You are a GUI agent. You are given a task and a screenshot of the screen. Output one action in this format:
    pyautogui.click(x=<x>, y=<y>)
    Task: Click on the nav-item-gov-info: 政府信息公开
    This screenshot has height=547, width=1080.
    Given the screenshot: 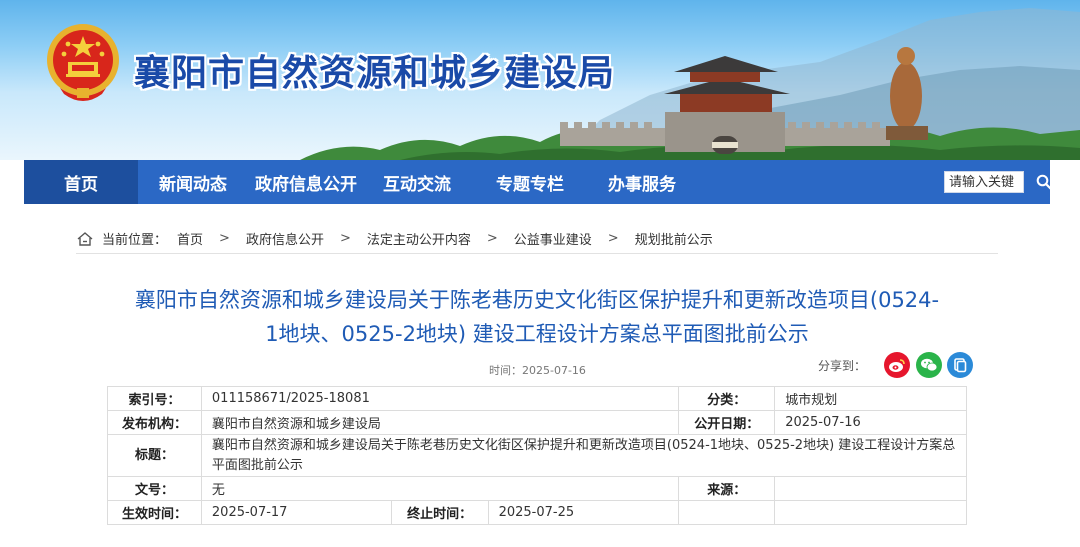 What is the action you would take?
    pyautogui.click(x=306, y=182)
    